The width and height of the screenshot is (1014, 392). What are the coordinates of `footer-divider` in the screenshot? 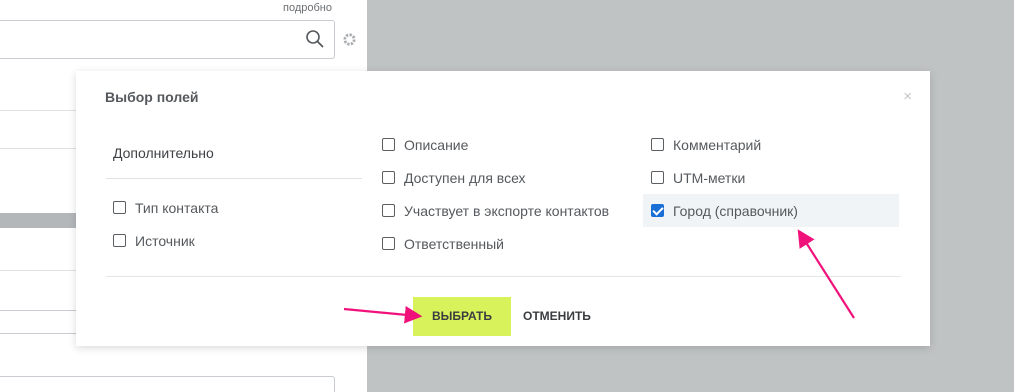 It's located at (503, 276).